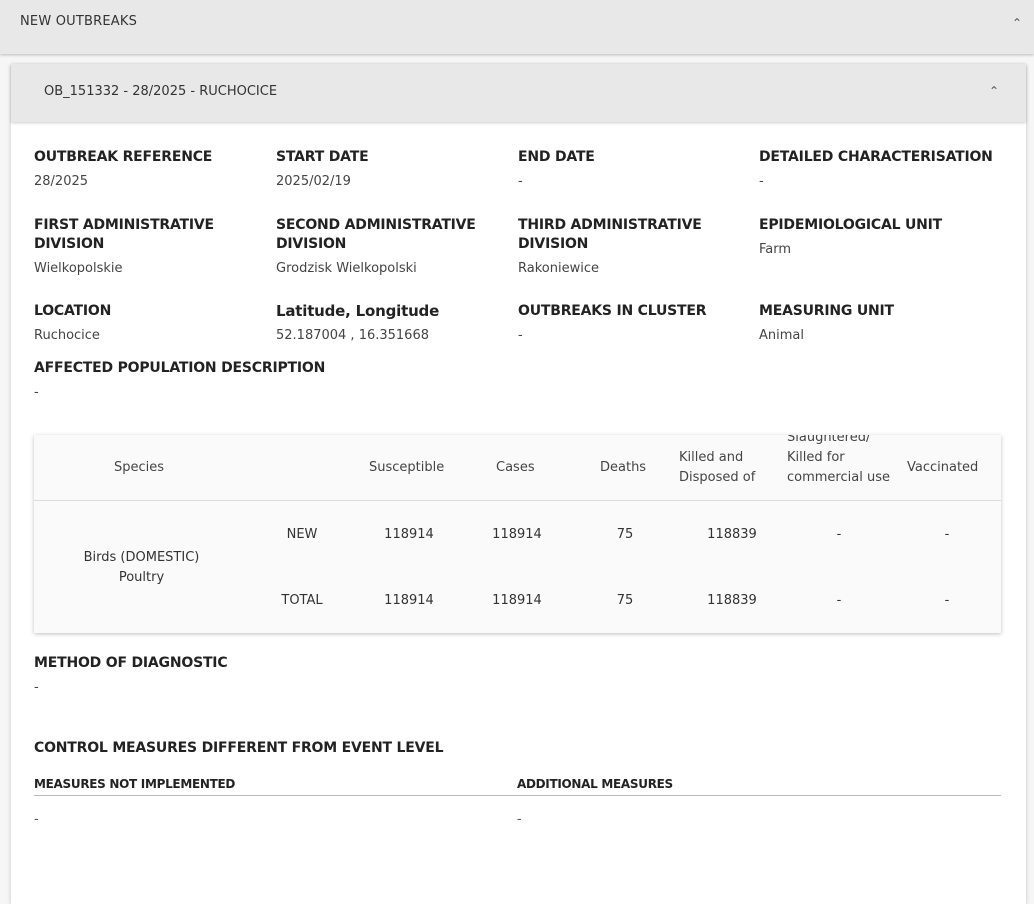 Image resolution: width=1034 pixels, height=904 pixels. What do you see at coordinates (942, 468) in the screenshot?
I see `column-header-vaccinated: Vaccinated` at bounding box center [942, 468].